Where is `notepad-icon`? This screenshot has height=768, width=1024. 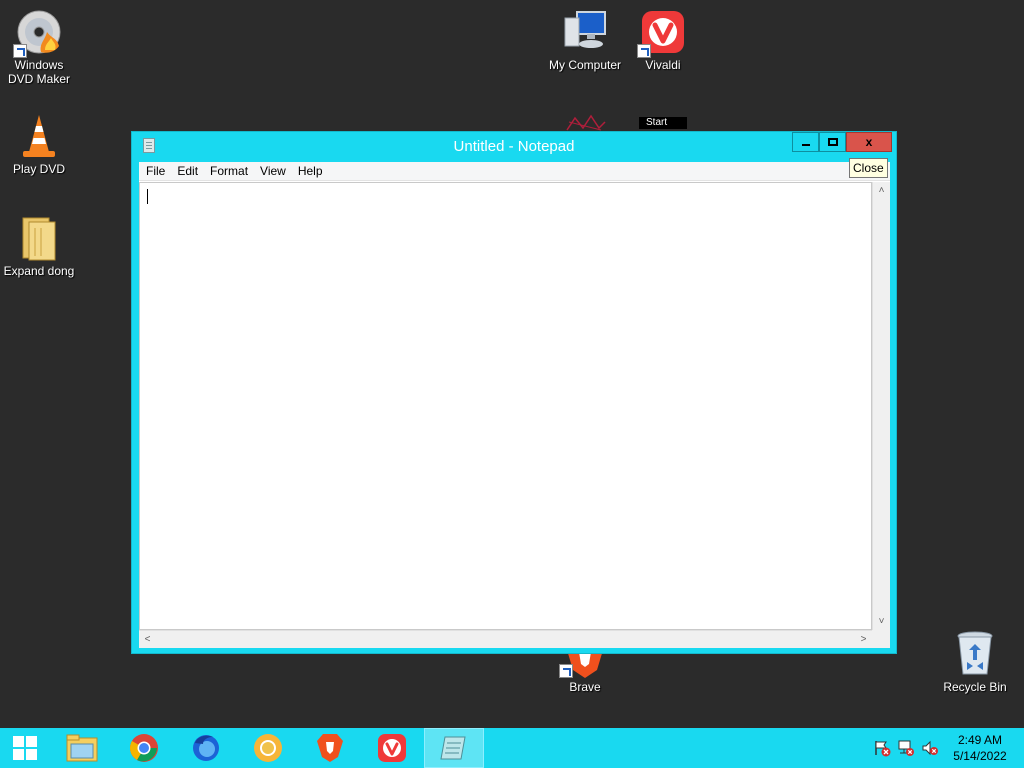
notepad-icon is located at coordinates (453, 748).